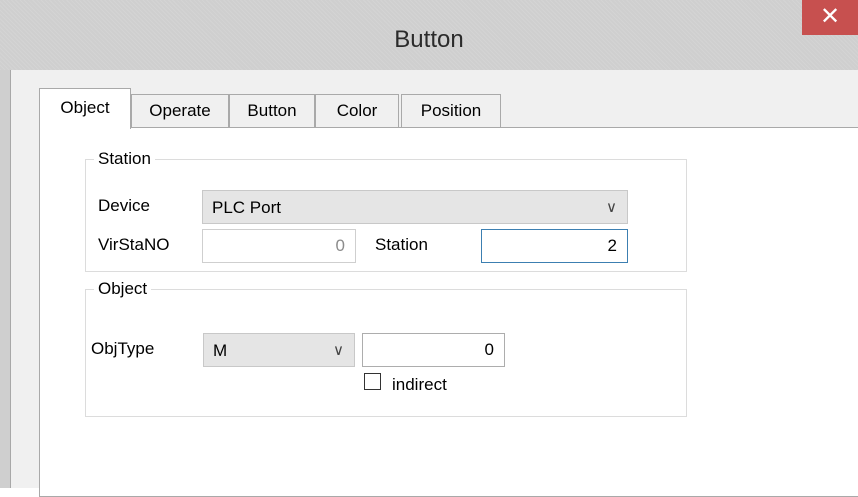 This screenshot has width=858, height=497. Describe the element at coordinates (429, 39) in the screenshot. I see `window-title: Button` at that location.